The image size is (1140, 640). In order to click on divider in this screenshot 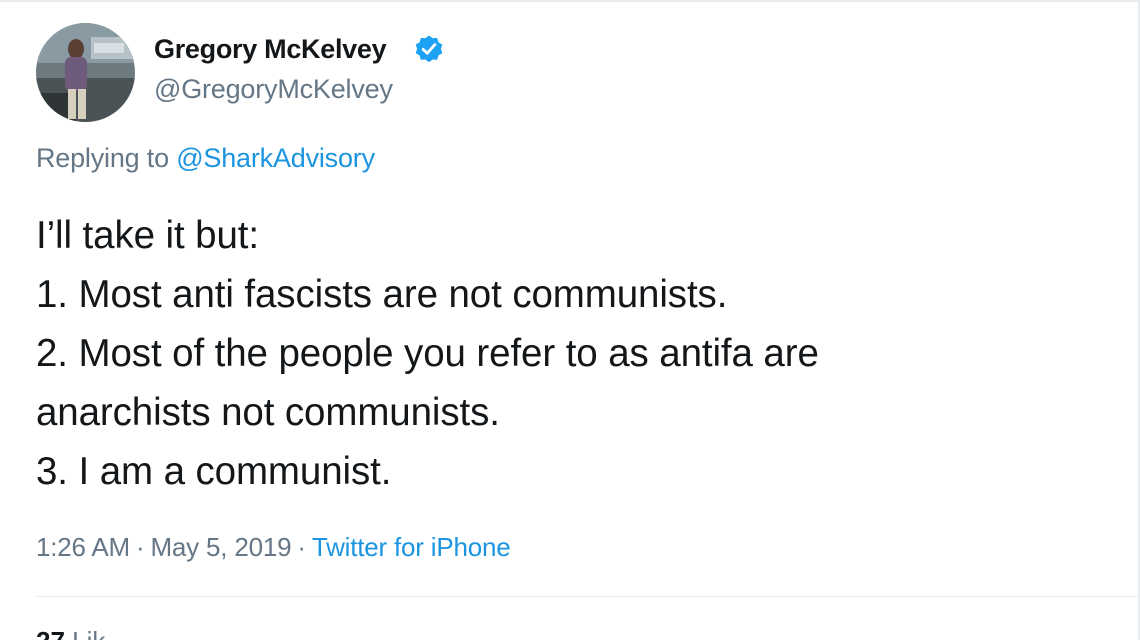, I will do `click(588, 596)`.